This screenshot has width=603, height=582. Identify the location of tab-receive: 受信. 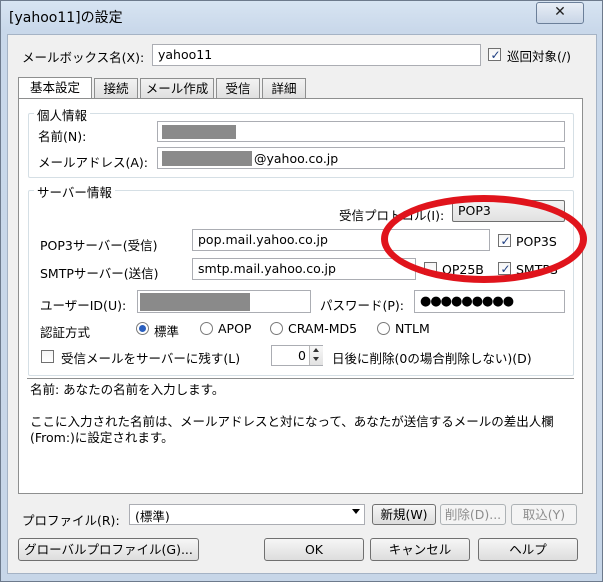
(238, 88).